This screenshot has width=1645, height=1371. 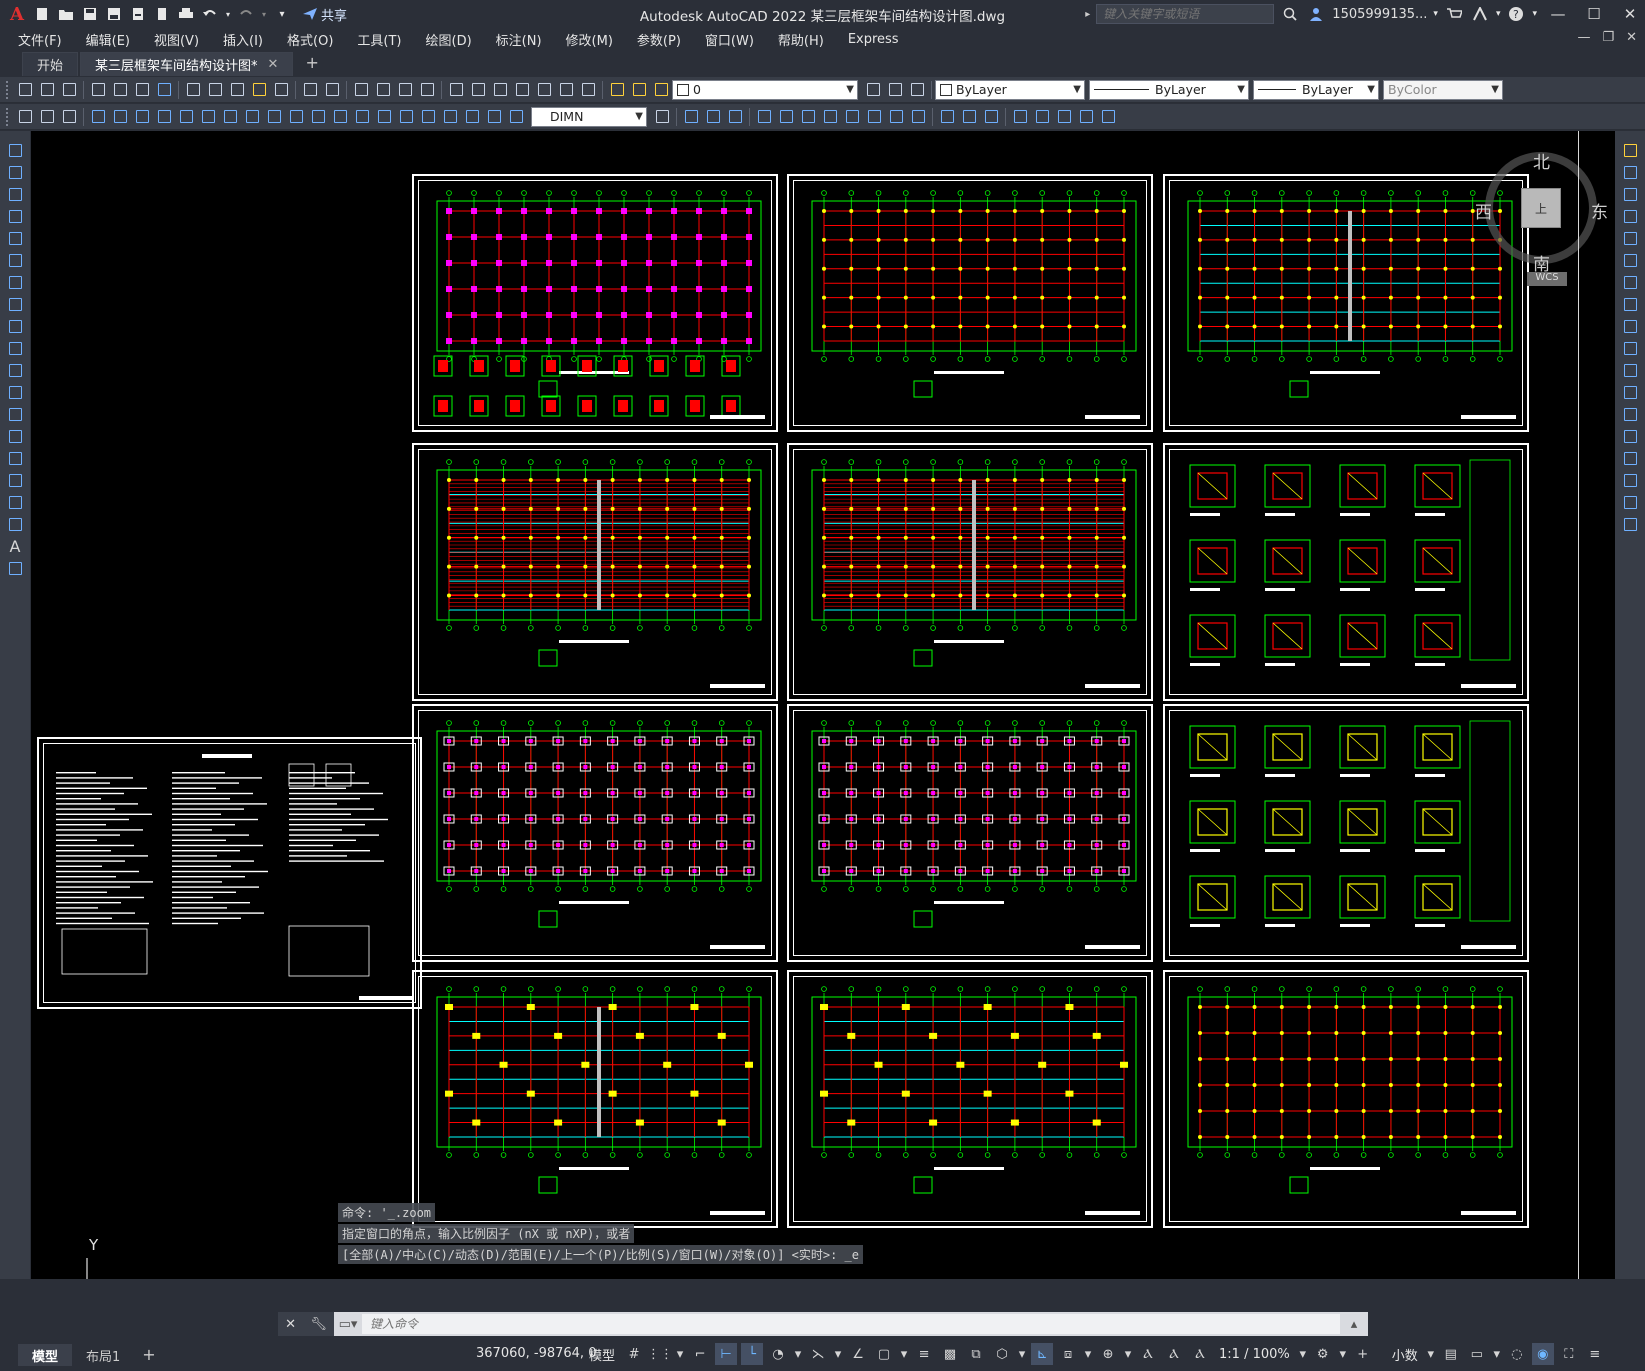 What do you see at coordinates (450, 117) in the screenshot?
I see `jogged-linear-icon` at bounding box center [450, 117].